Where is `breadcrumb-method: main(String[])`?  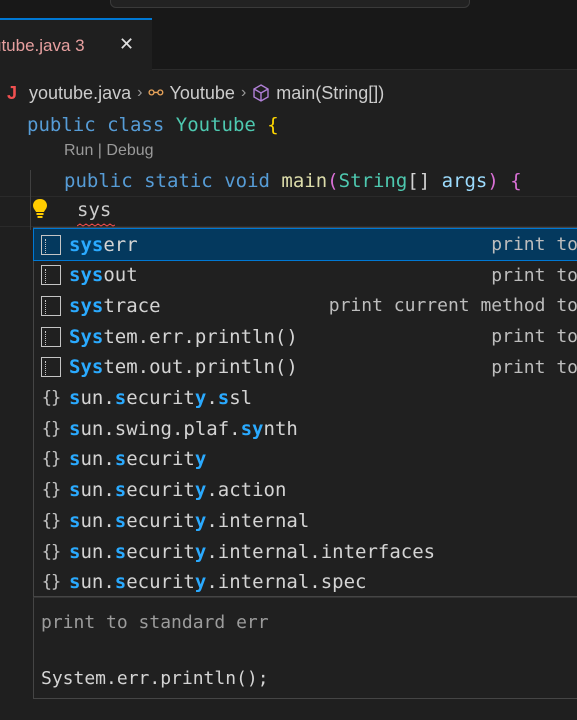 breadcrumb-method: main(String[]) is located at coordinates (330, 93).